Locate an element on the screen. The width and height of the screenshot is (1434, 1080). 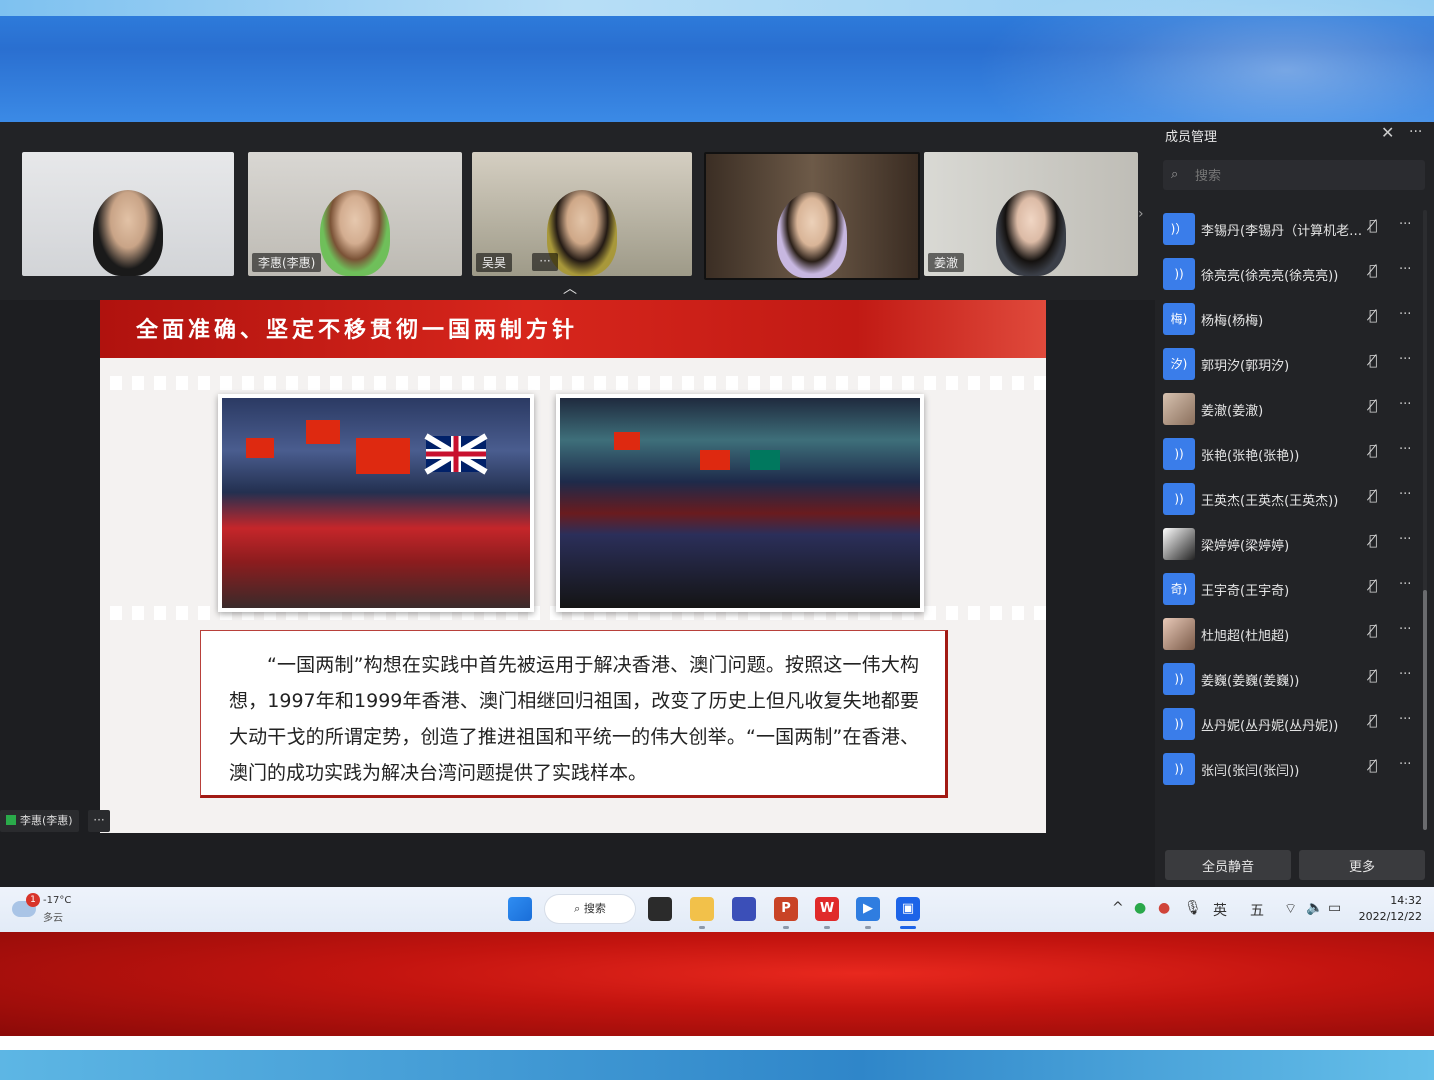
volume-icon: 🔈 is located at coordinates (1314, 908).